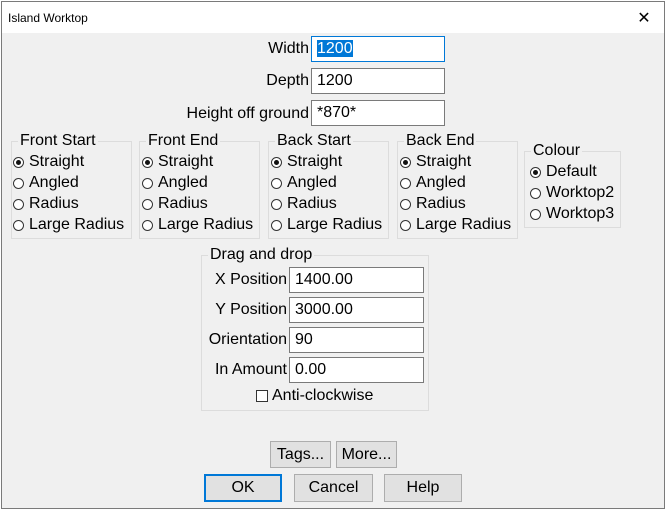 The image size is (667, 511). Describe the element at coordinates (580, 192) in the screenshot. I see `radio-label: Worktop2` at that location.